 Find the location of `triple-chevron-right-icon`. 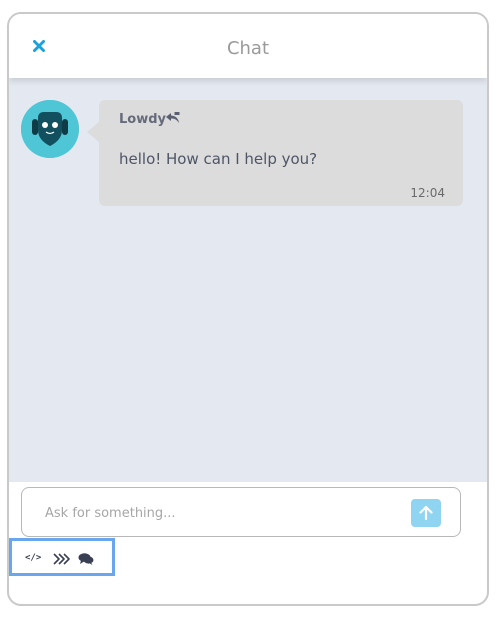

triple-chevron-right-icon is located at coordinates (61, 559).